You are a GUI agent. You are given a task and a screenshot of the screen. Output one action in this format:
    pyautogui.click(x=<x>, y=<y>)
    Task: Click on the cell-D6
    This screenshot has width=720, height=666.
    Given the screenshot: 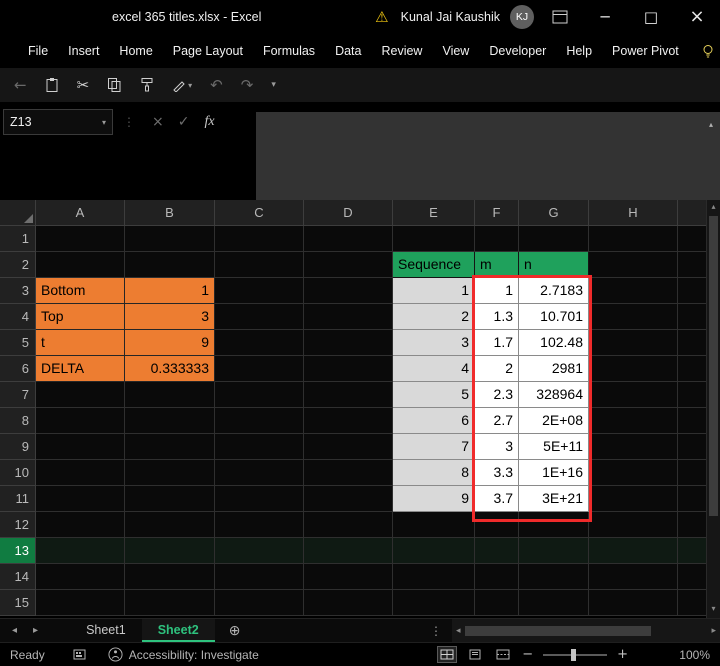 What is the action you would take?
    pyautogui.click(x=348, y=369)
    